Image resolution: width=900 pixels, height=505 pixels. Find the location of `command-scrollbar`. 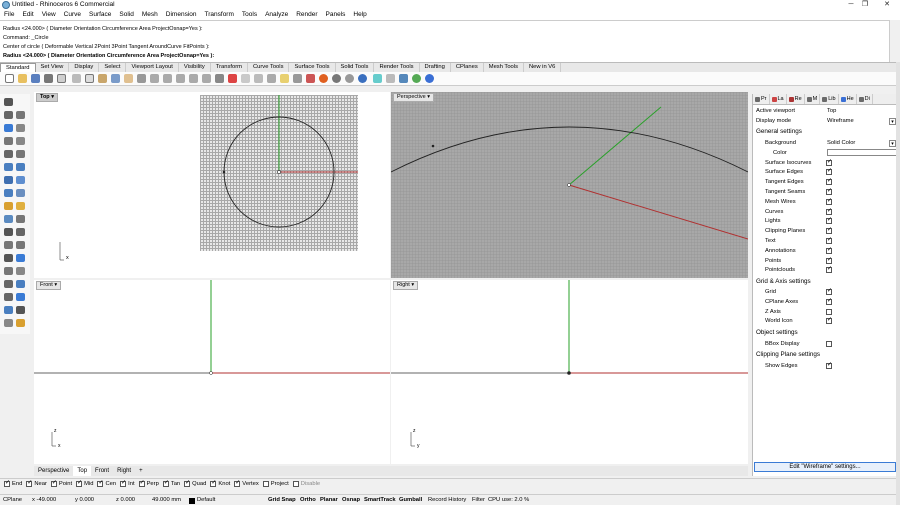

command-scrollbar is located at coordinates (894, 41).